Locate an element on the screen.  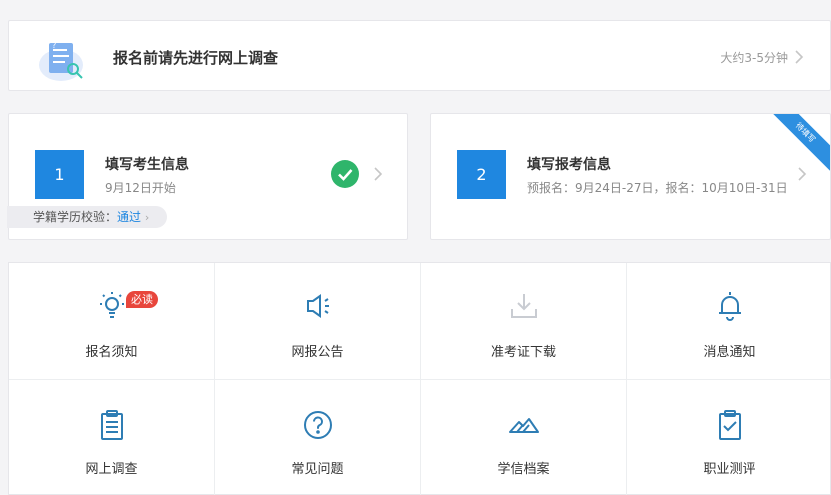
menu-item-label: 准考证下载 is located at coordinates (523, 352).